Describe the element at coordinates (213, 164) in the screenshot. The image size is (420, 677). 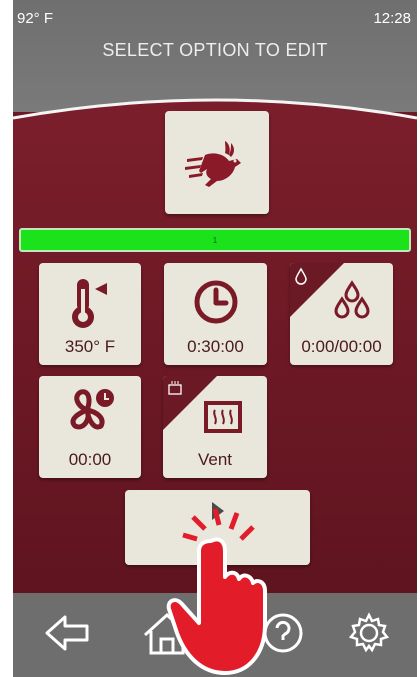
I see `running-rabbit-icon` at that location.